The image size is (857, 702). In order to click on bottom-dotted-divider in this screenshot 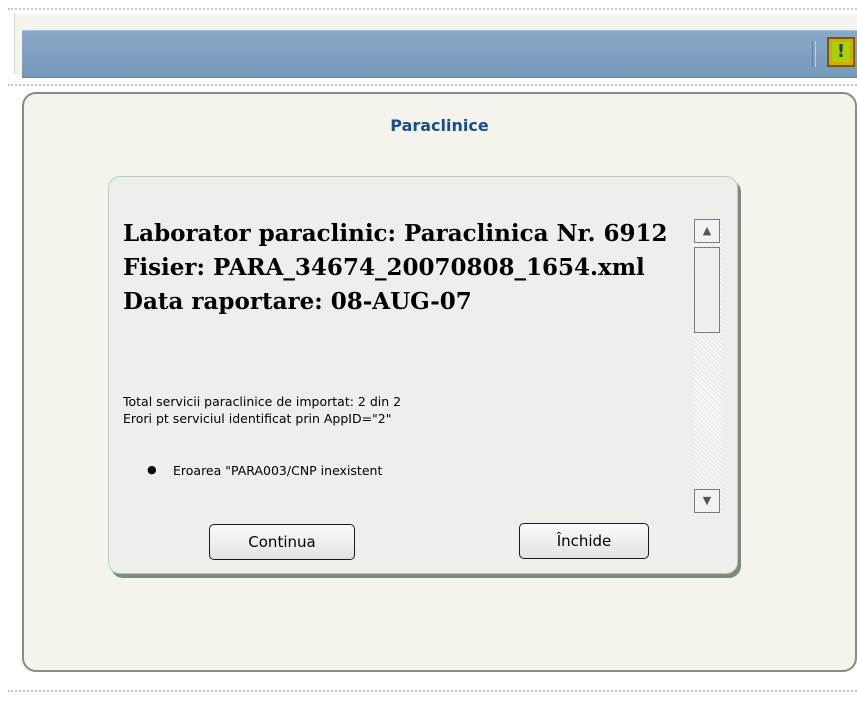, I will do `click(432, 691)`.